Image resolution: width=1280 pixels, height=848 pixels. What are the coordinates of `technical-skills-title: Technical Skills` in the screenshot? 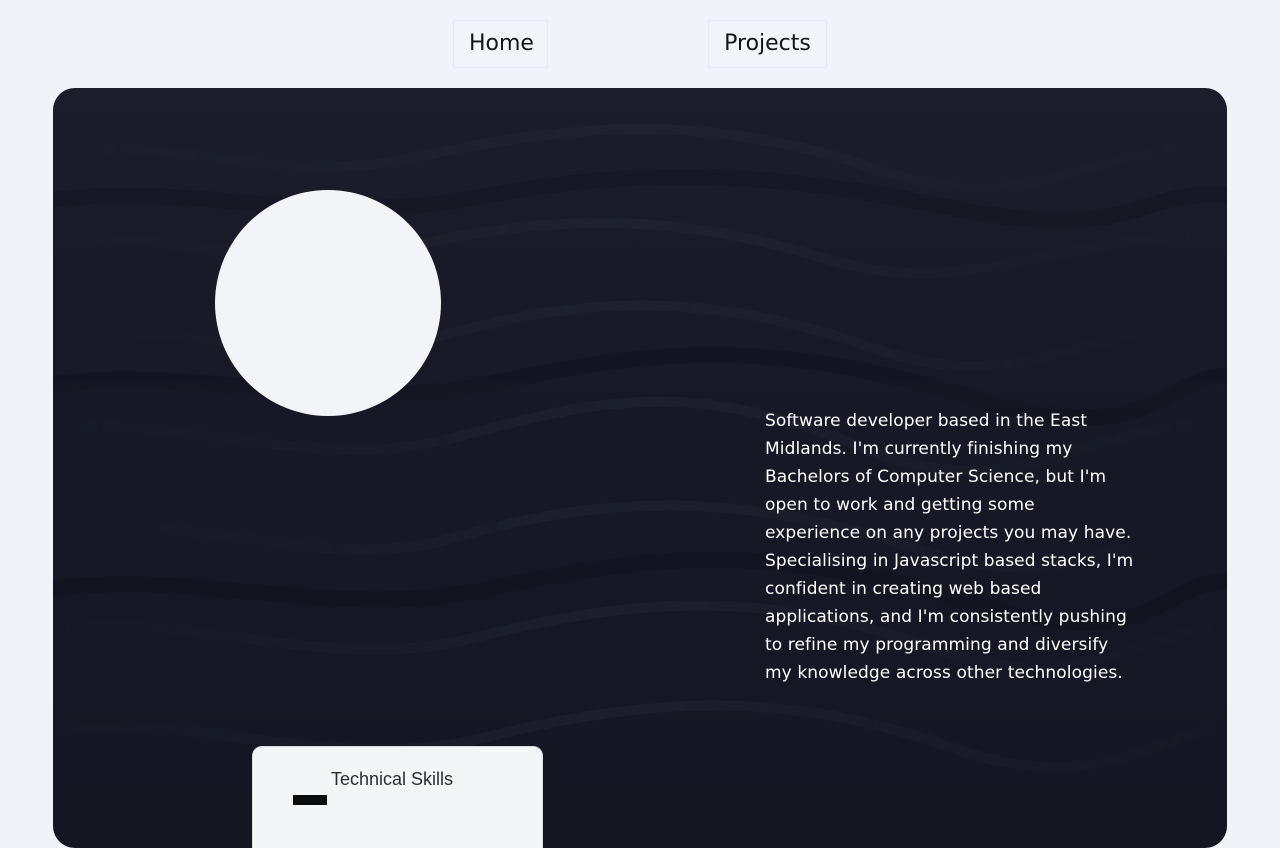 It's located at (392, 779).